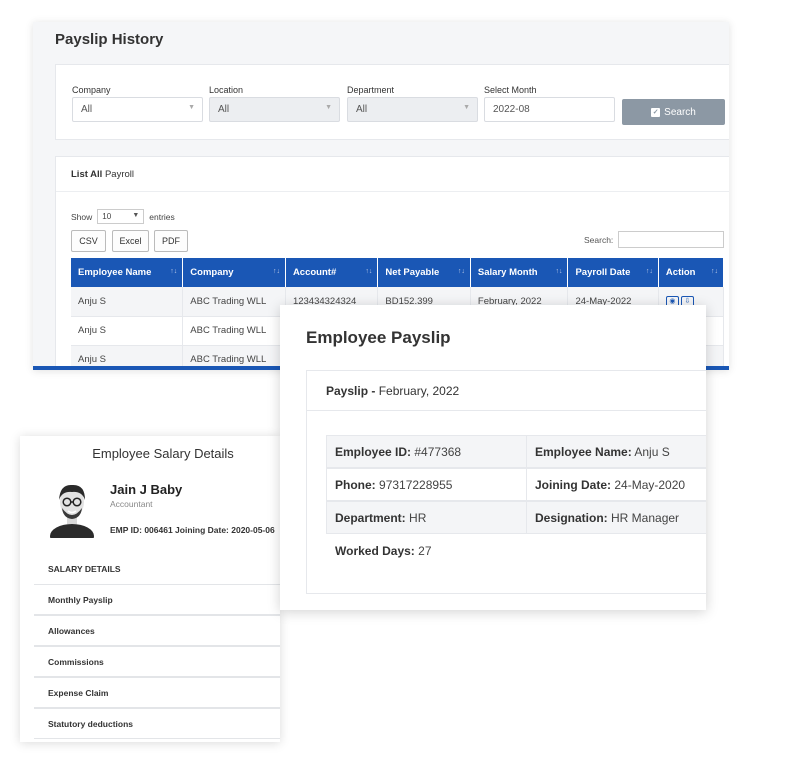  I want to click on menu-item-monthly-payslip: Monthly Payslip, so click(157, 599).